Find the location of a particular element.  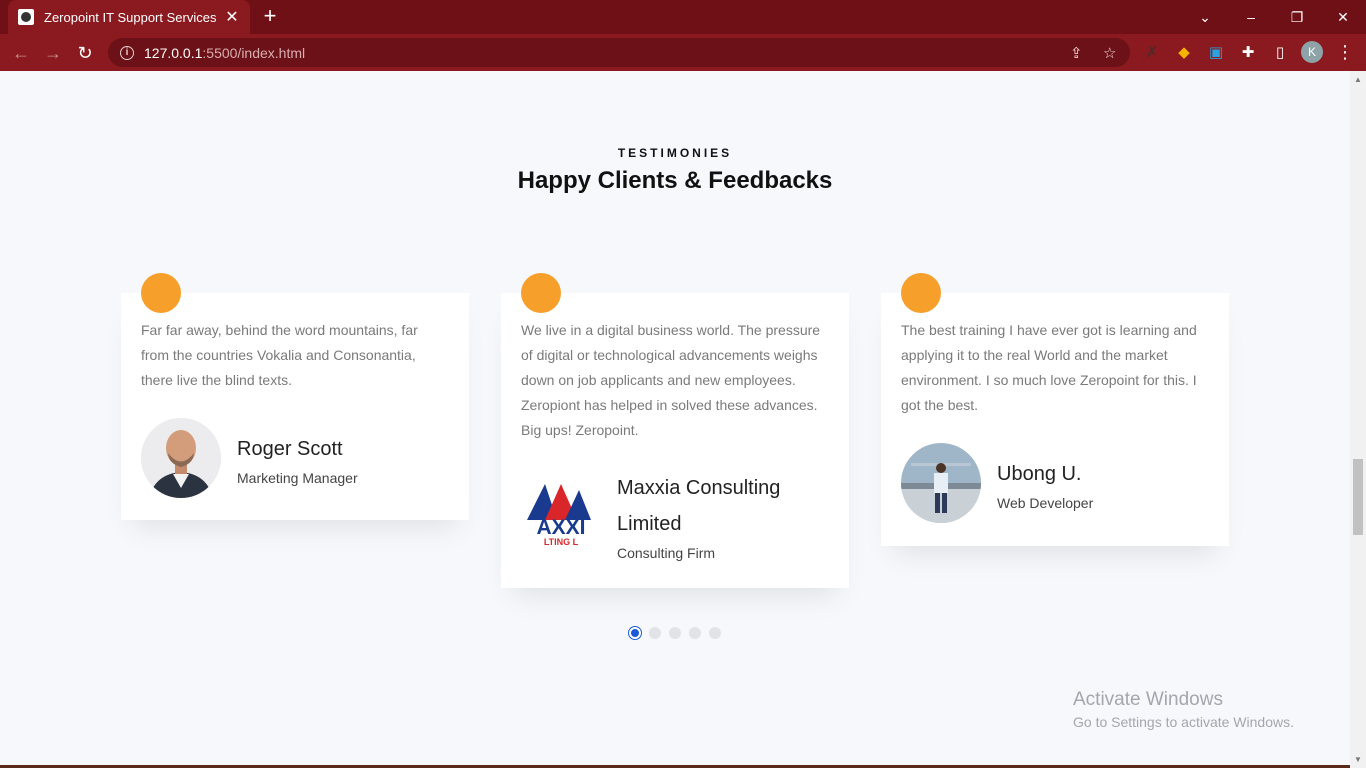

tab-title: Zeropoint IT Support Services is located at coordinates (130, 17).